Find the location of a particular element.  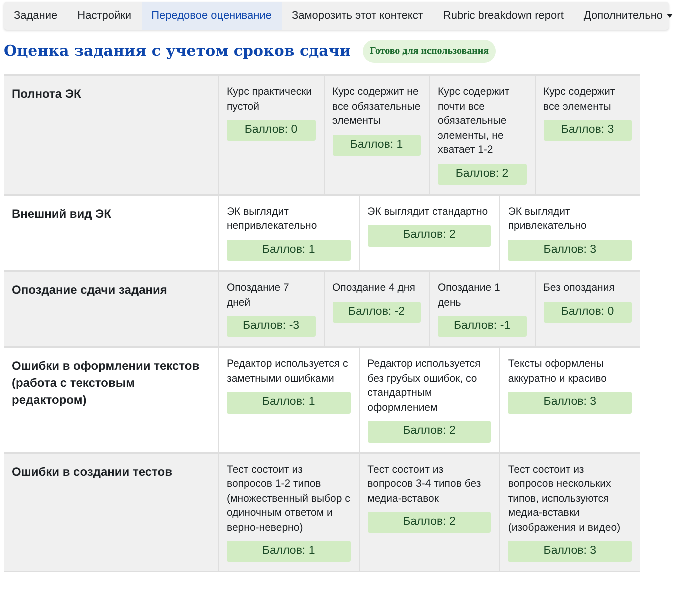

level-description: Курс содержит не все обязательные элементы is located at coordinates (376, 106).